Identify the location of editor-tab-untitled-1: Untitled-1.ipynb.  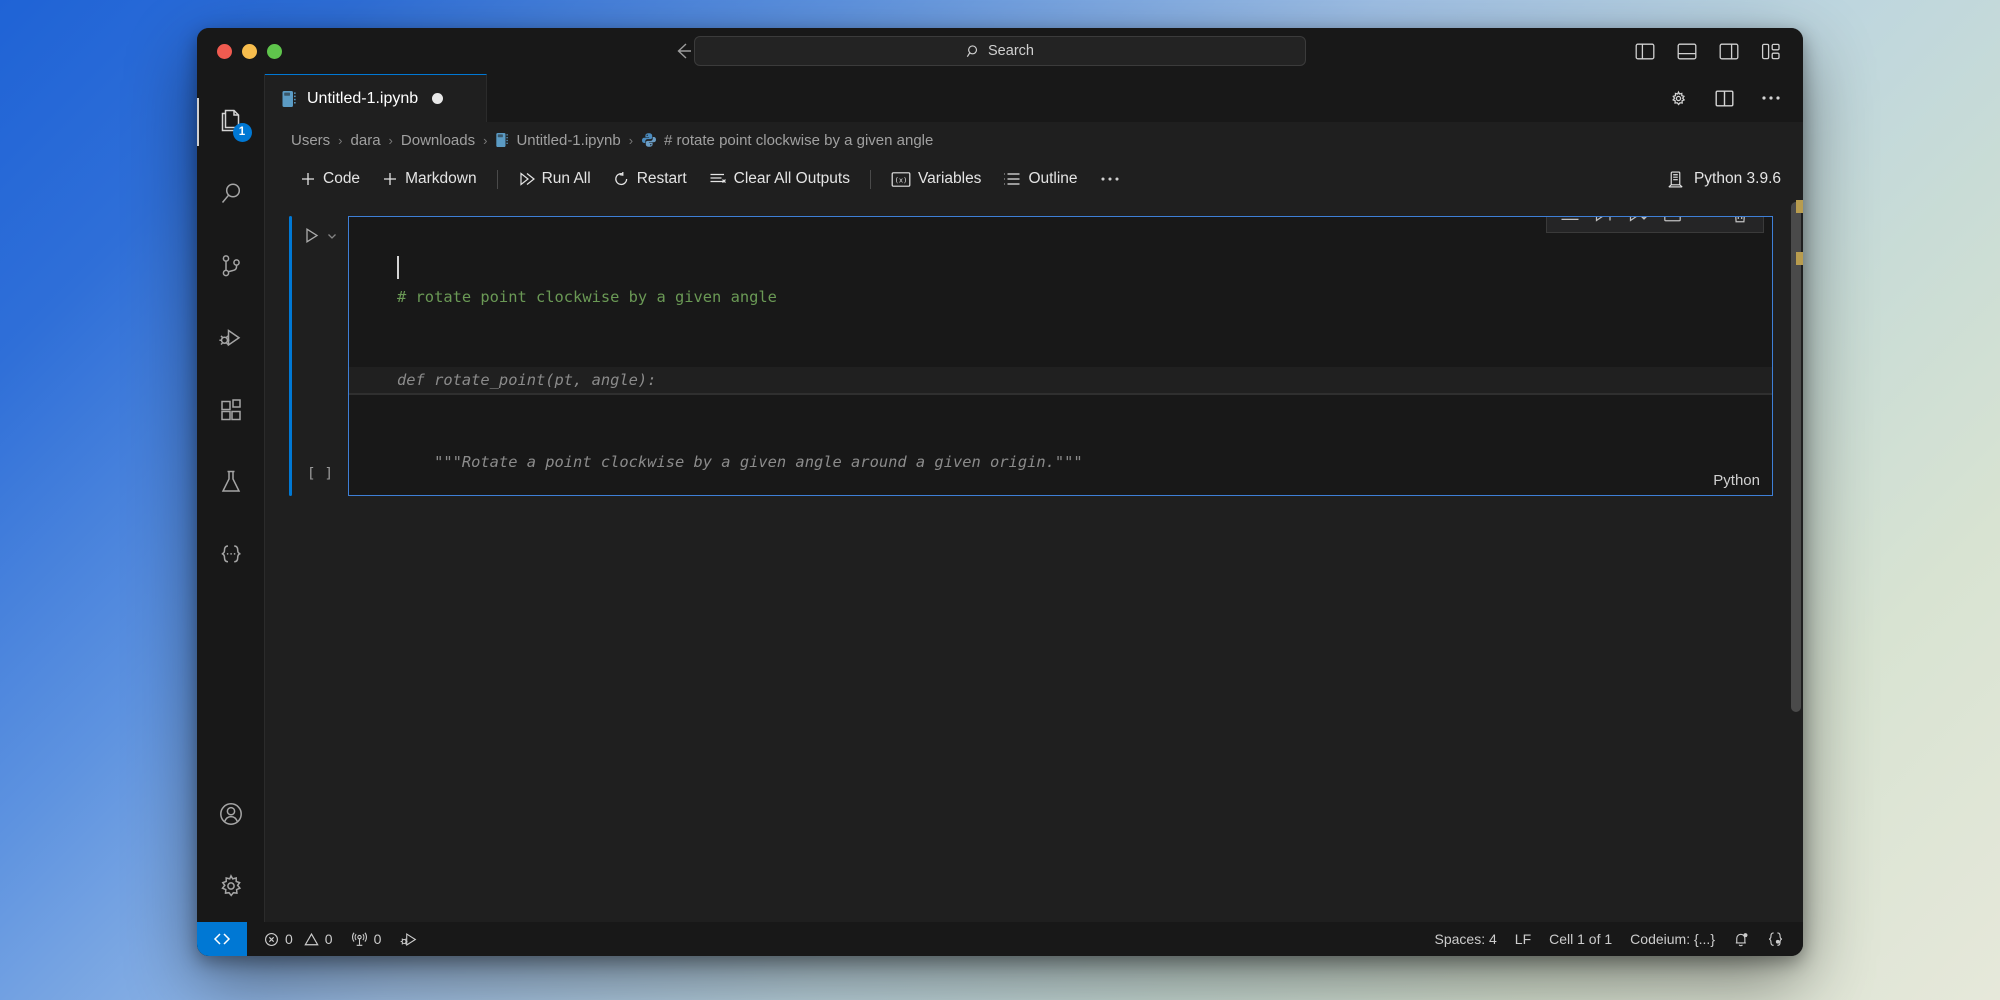
(376, 98).